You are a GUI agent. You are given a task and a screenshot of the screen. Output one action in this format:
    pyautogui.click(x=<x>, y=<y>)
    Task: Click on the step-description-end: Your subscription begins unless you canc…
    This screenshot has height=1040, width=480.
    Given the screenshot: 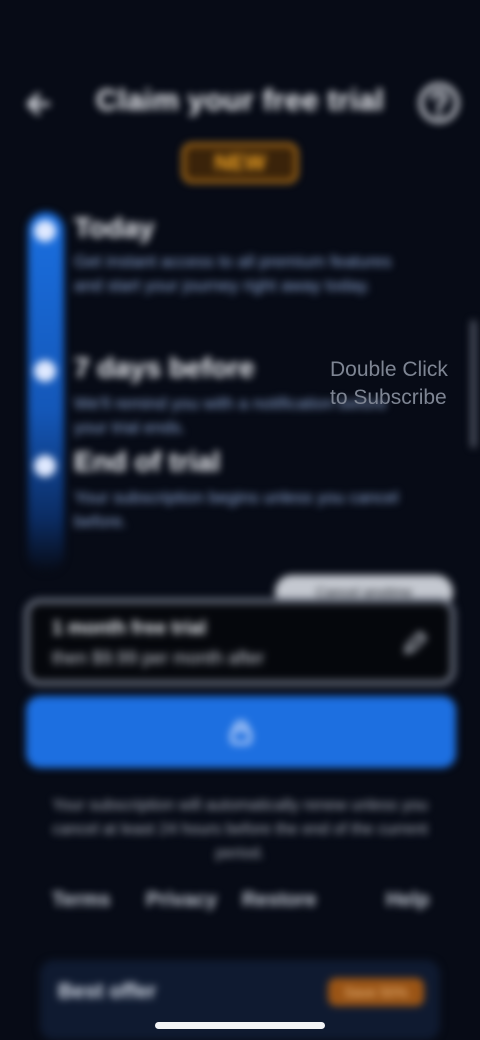 What is the action you would take?
    pyautogui.click(x=236, y=509)
    